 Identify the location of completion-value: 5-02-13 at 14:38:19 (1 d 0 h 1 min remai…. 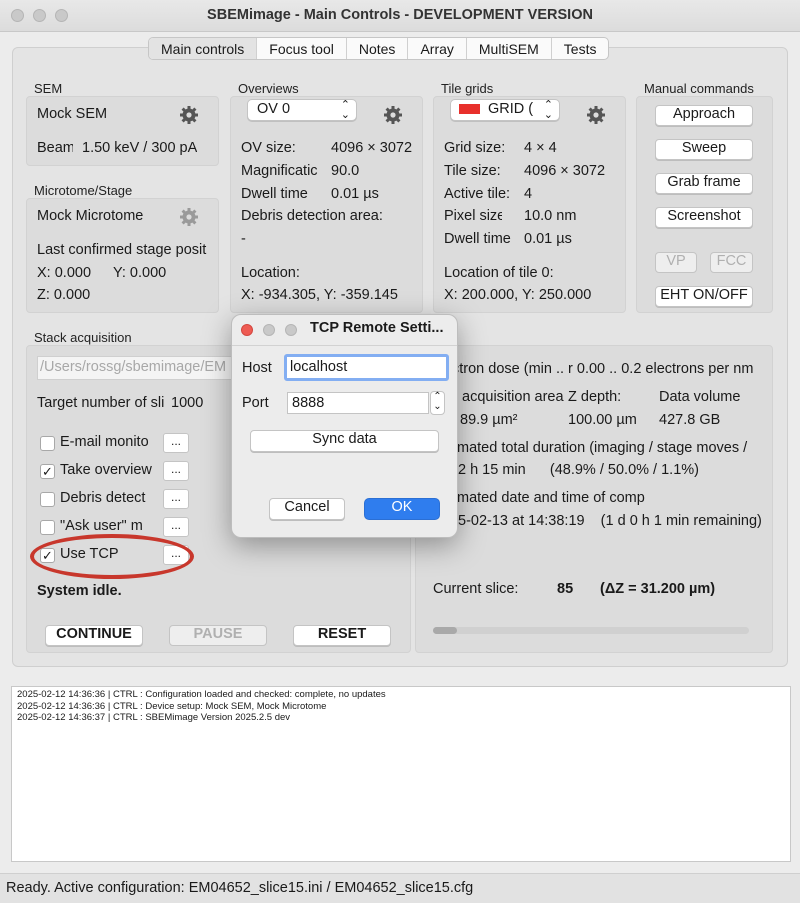
(610, 521).